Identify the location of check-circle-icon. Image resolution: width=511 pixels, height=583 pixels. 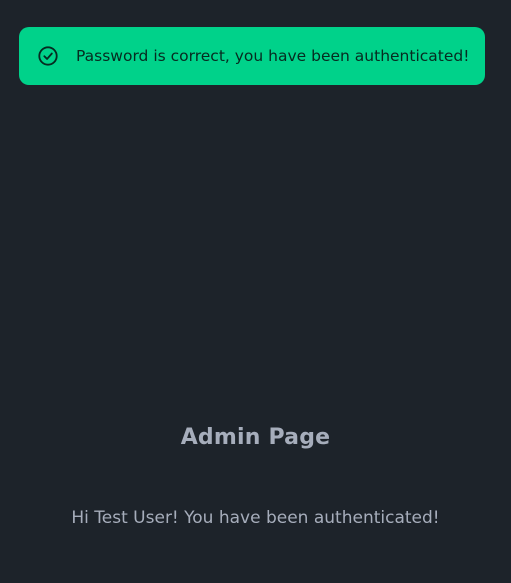
(48, 56).